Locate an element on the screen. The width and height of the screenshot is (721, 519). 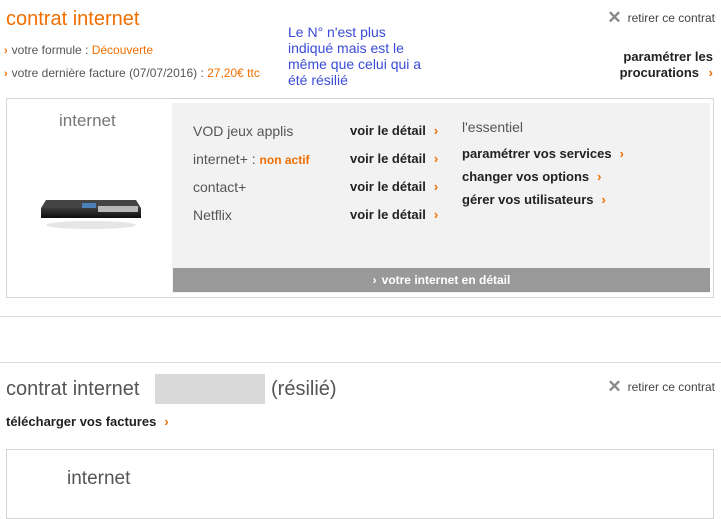
procurations-link: paramétrer les procurations › is located at coordinates (666, 65).